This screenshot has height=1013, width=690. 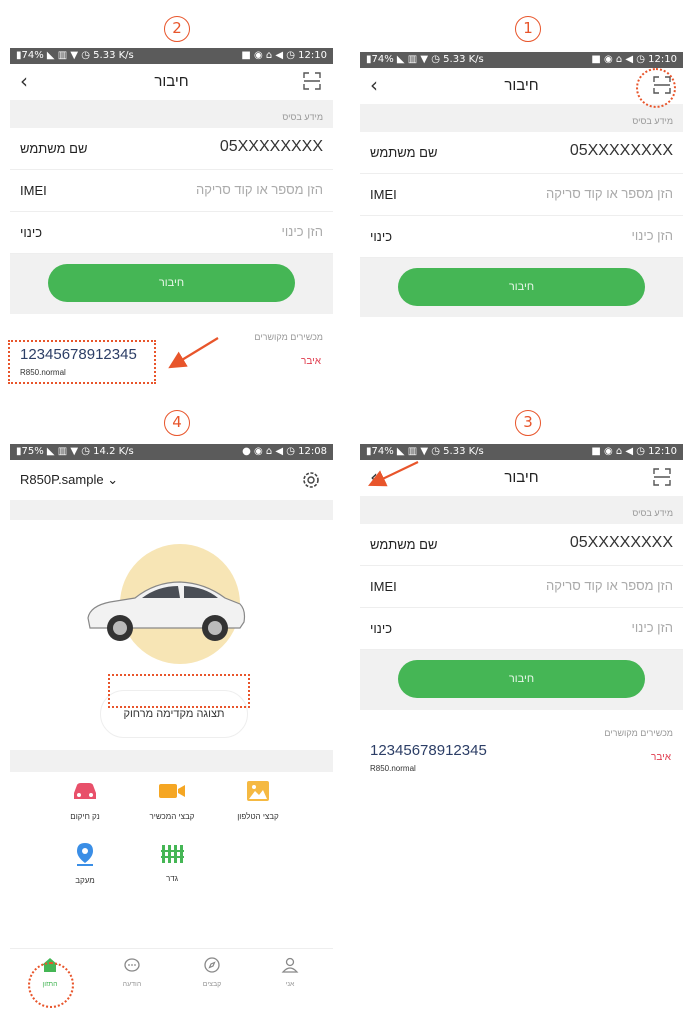 What do you see at coordinates (311, 480) in the screenshot?
I see `gear-icon` at bounding box center [311, 480].